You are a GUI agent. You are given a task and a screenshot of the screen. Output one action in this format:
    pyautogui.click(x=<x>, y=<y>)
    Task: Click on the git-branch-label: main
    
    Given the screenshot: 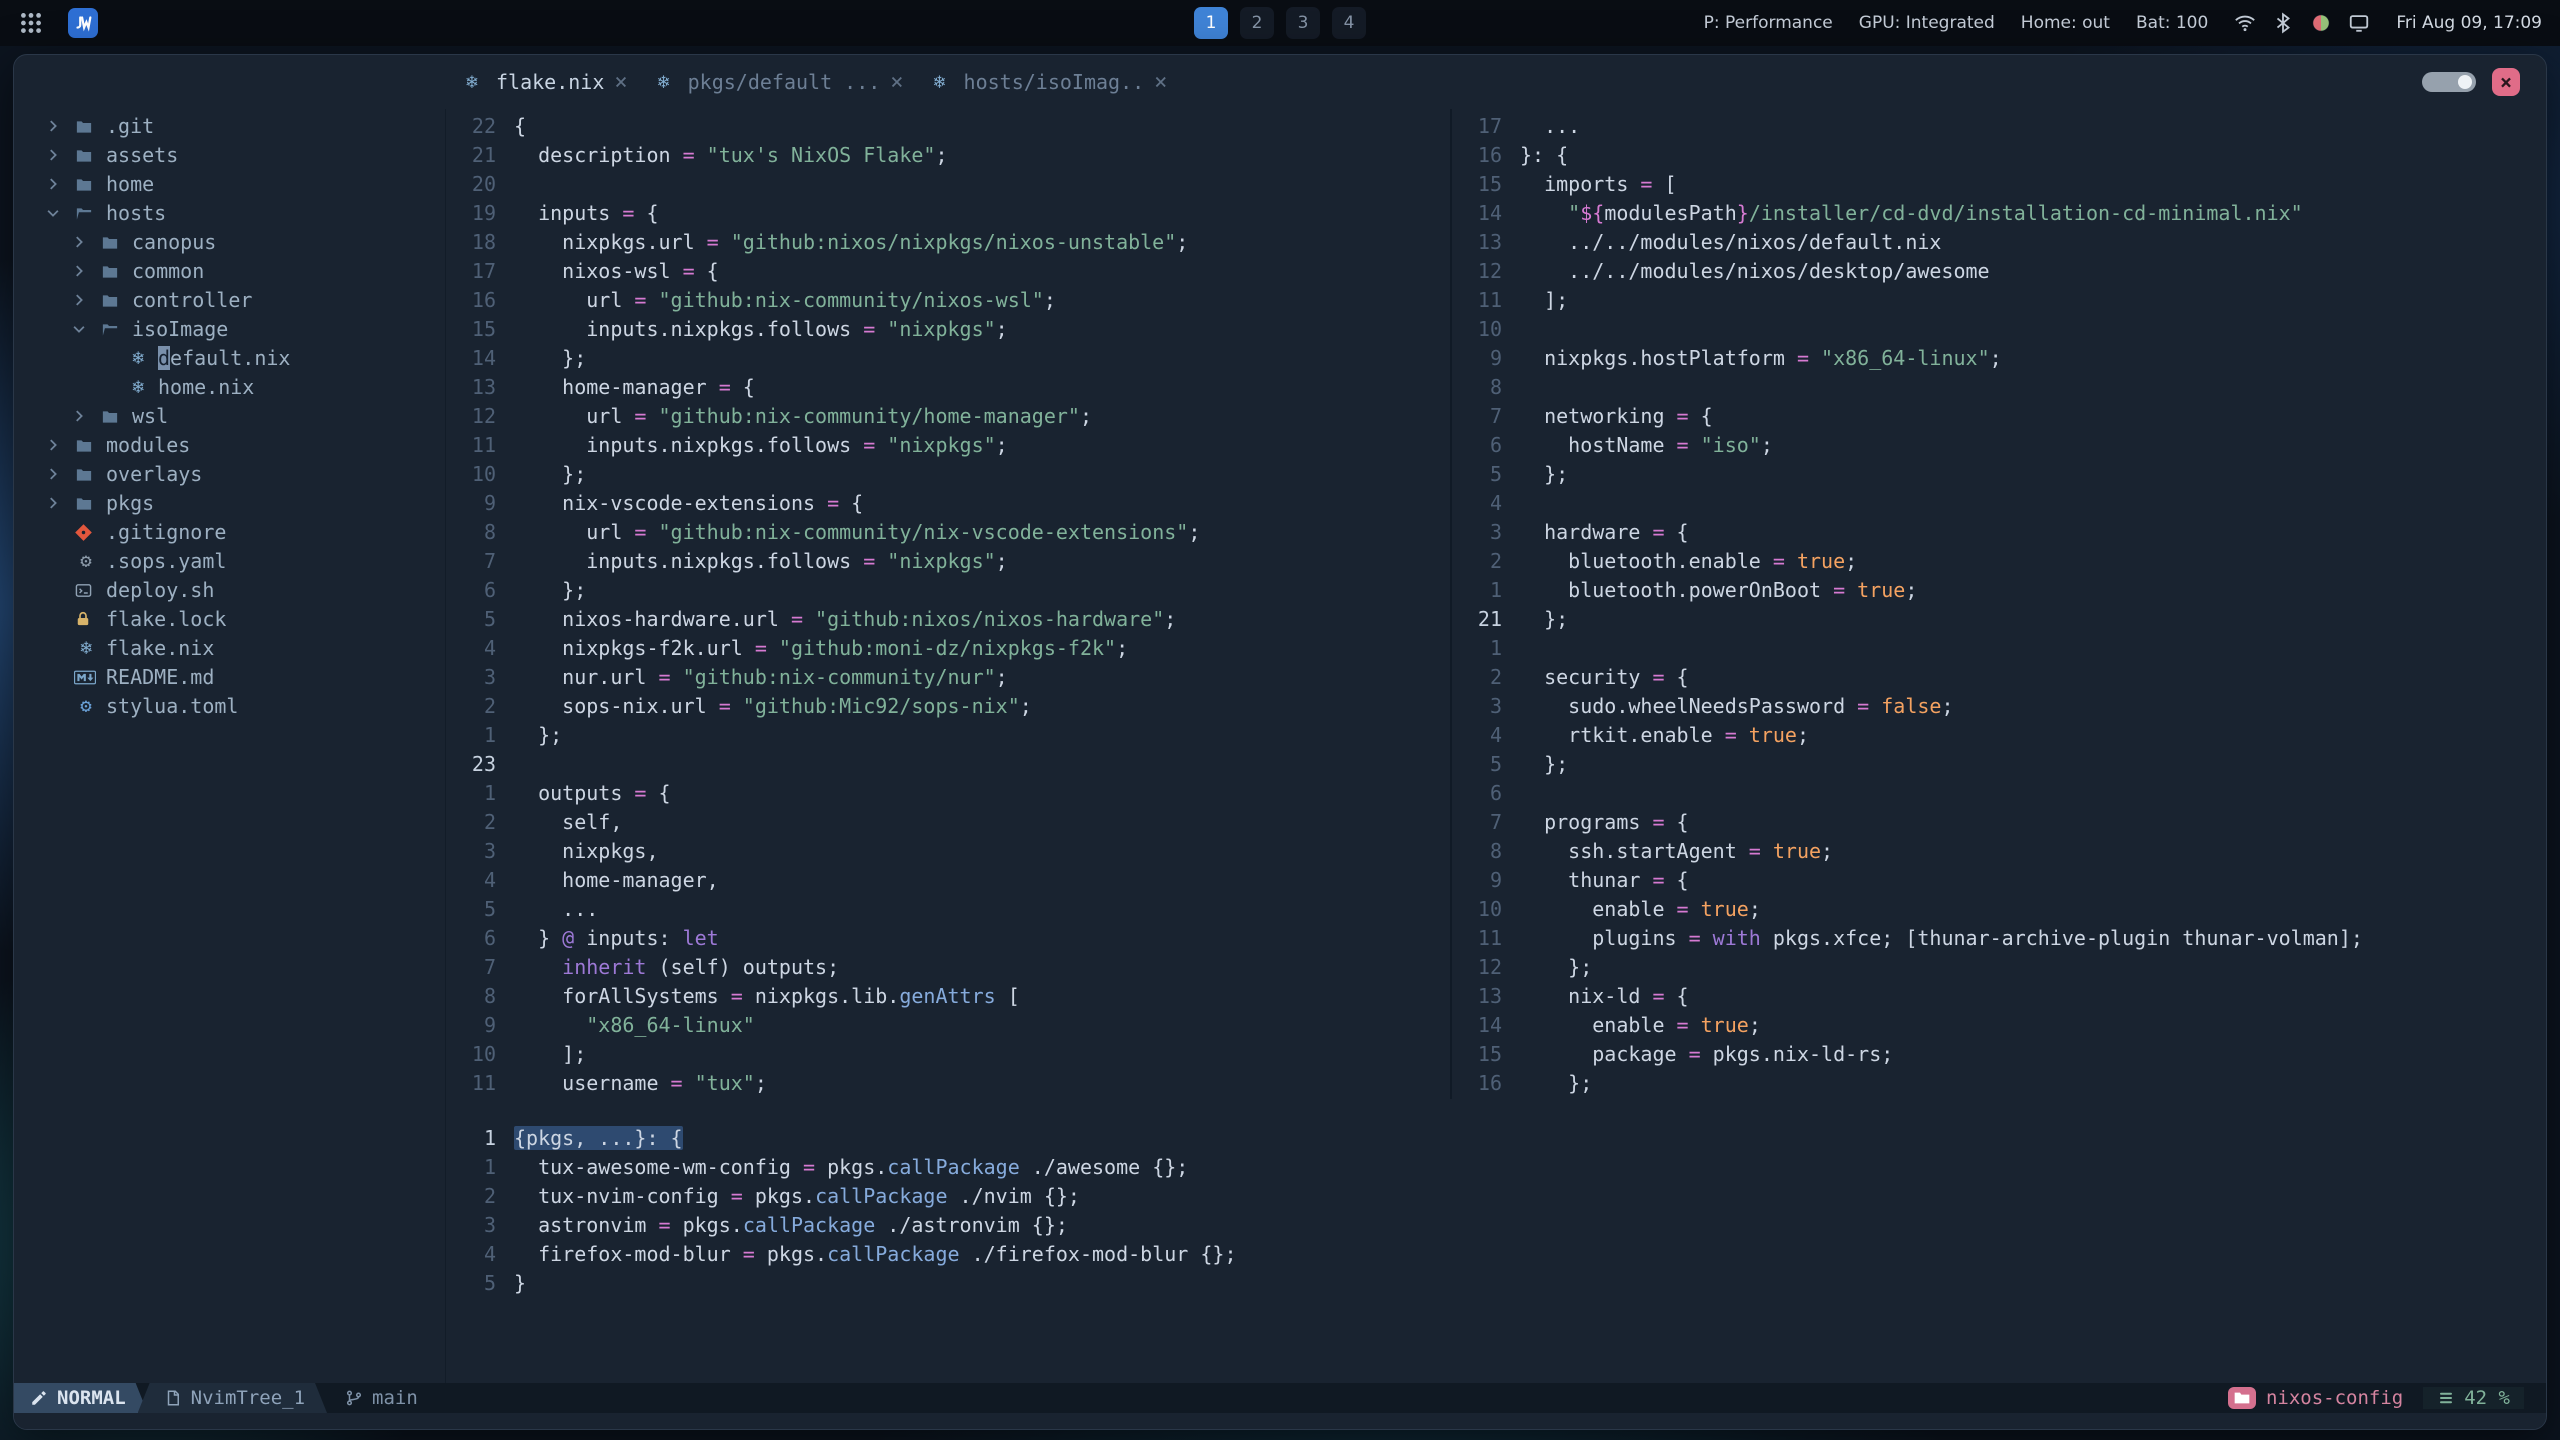 What is the action you would take?
    pyautogui.click(x=395, y=1398)
    